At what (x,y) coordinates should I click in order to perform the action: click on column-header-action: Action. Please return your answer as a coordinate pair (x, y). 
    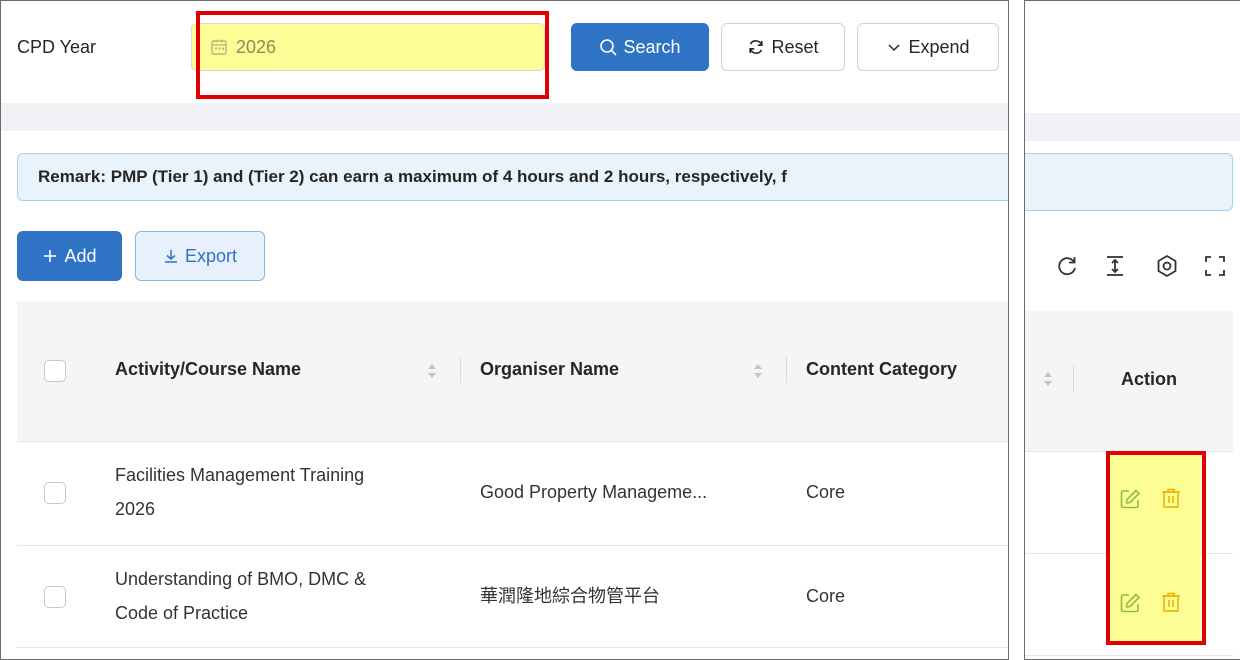
    Looking at the image, I should click on (1149, 379).